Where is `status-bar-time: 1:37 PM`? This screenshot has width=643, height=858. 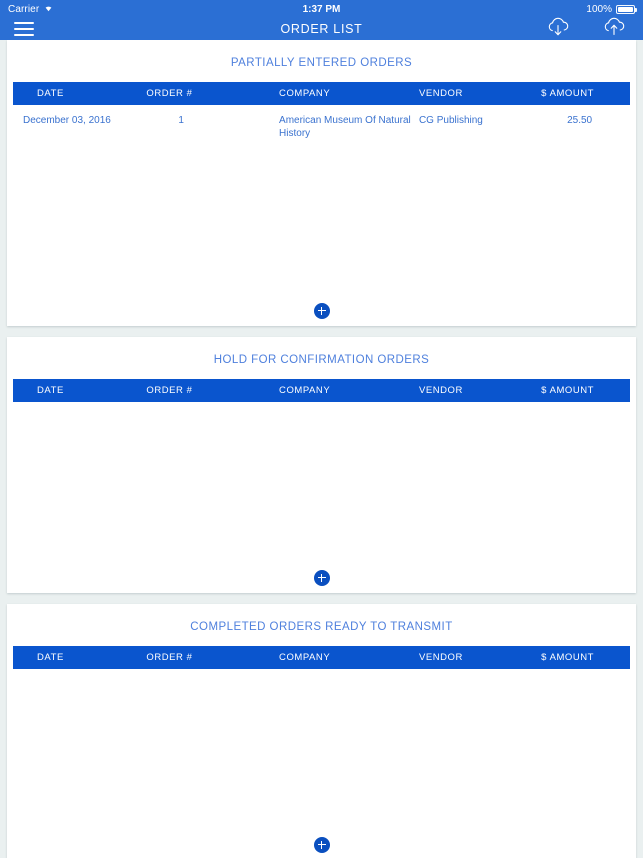 status-bar-time: 1:37 PM is located at coordinates (321, 9).